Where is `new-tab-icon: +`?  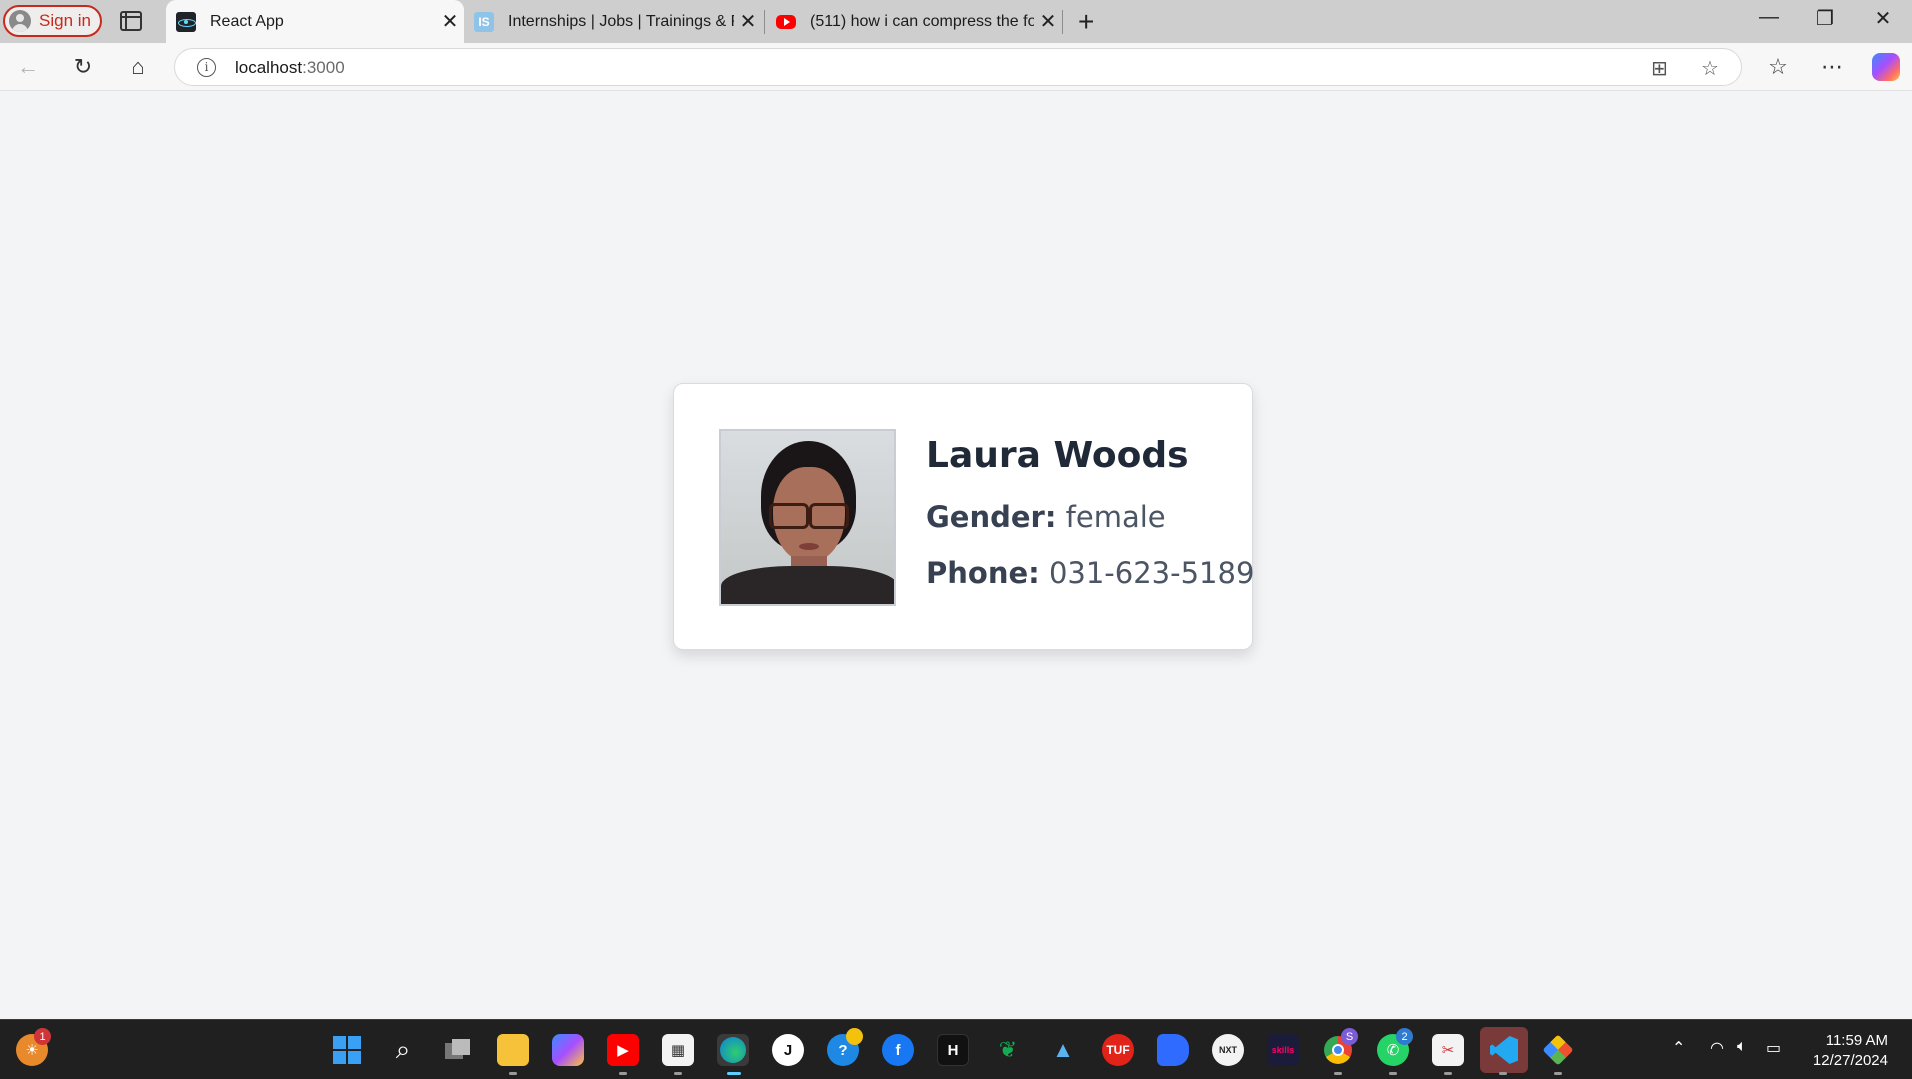
new-tab-icon: + is located at coordinates (1086, 22).